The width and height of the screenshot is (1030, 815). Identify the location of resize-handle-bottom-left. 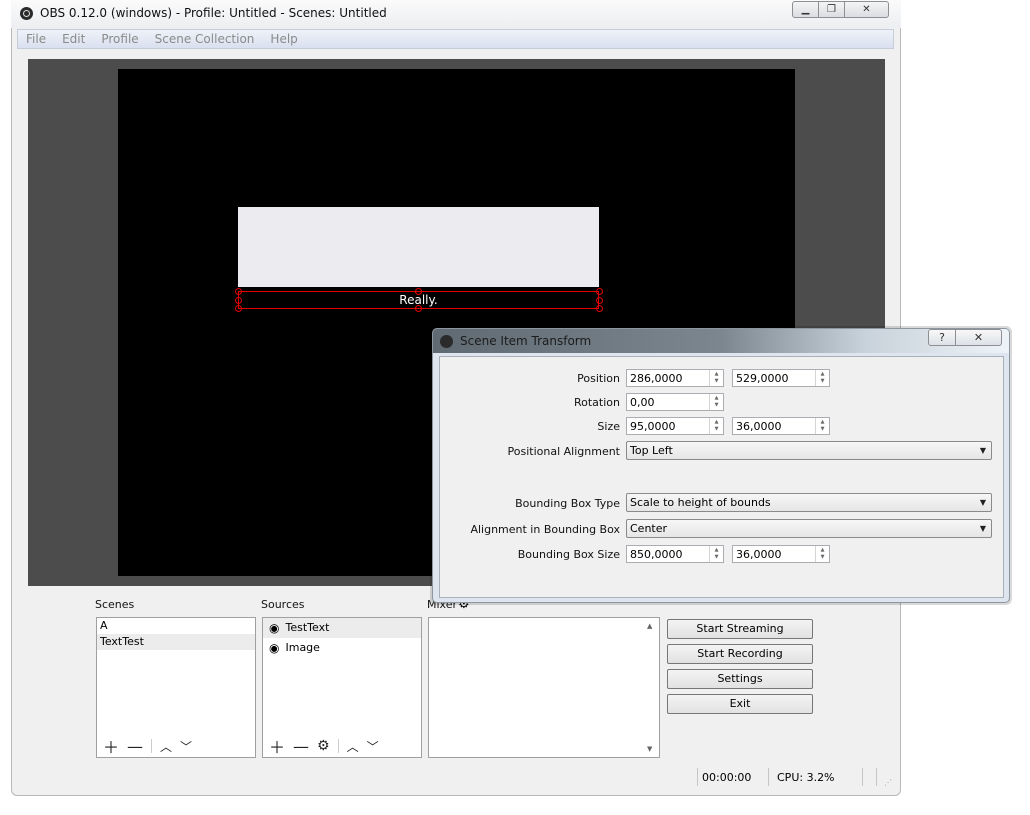
(238, 308).